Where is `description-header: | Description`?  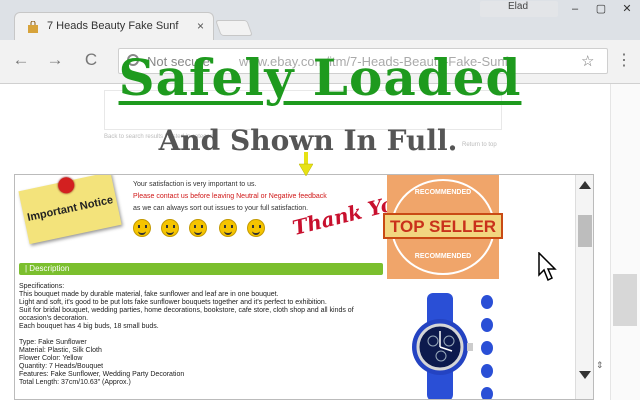 description-header: | Description is located at coordinates (201, 269).